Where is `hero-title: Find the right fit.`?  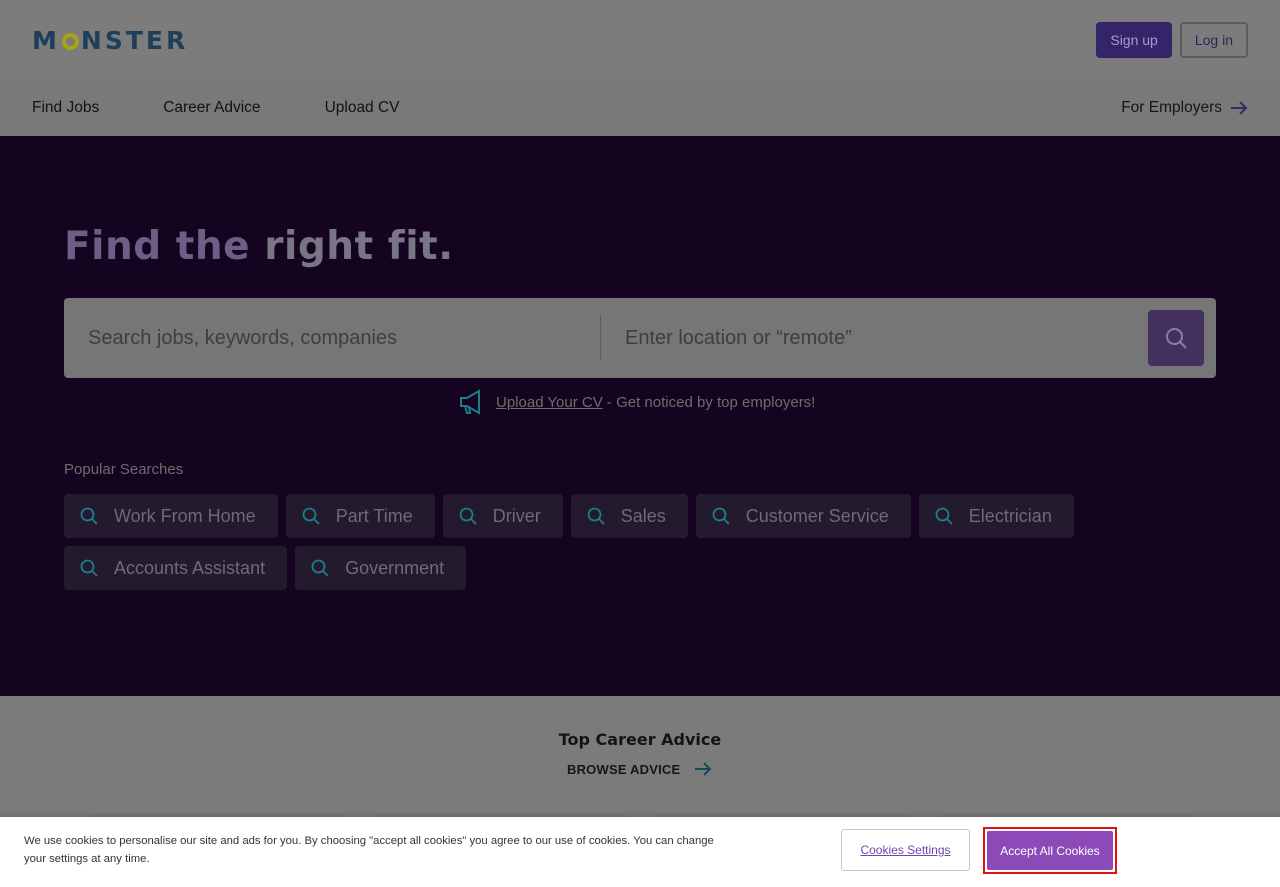 hero-title: Find the right fit. is located at coordinates (259, 246).